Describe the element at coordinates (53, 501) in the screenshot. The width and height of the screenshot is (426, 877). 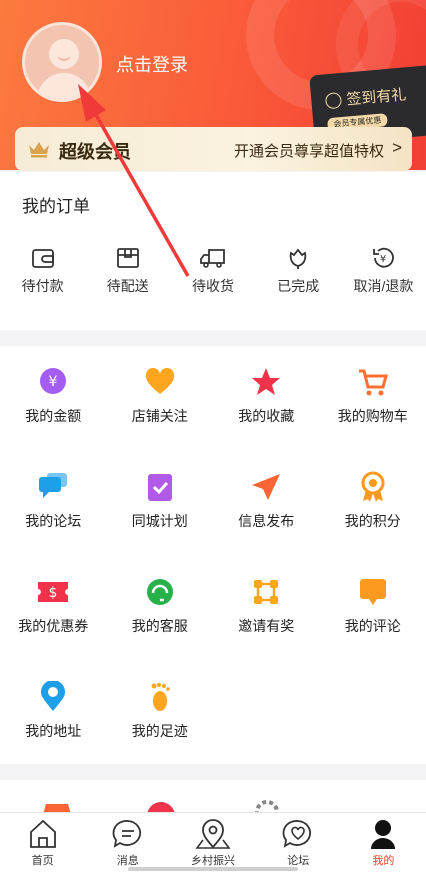
I see `my-forum: 我的论坛` at that location.